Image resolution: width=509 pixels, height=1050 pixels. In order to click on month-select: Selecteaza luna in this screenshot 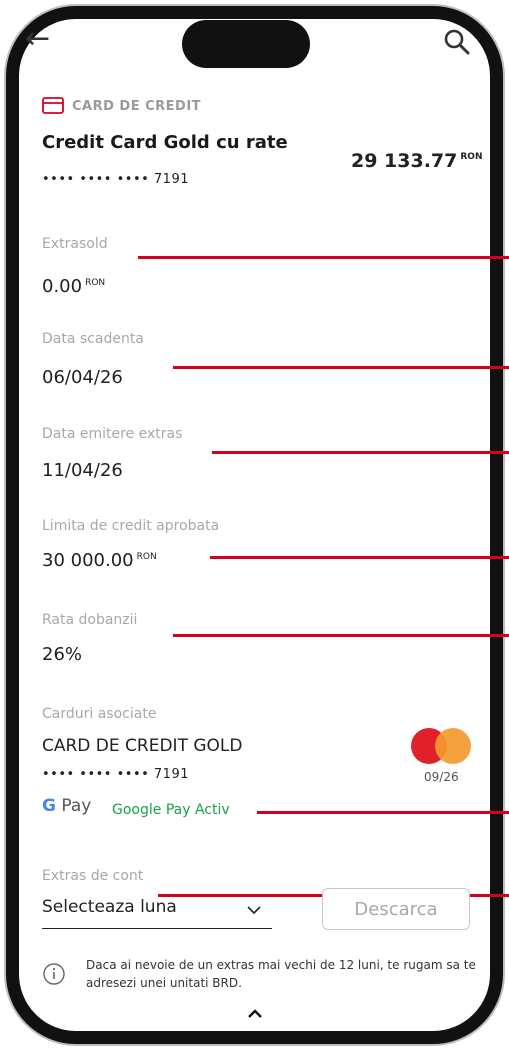, I will do `click(157, 913)`.